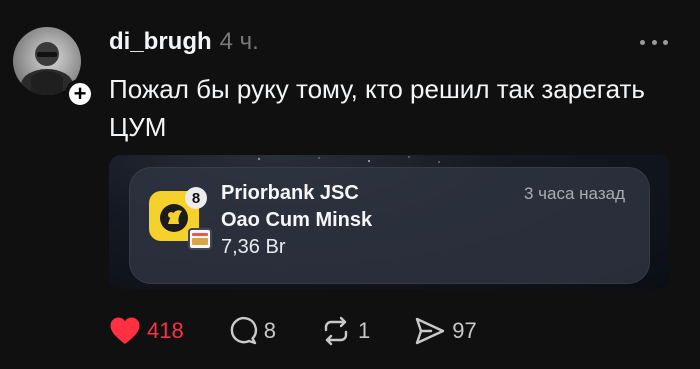 Image resolution: width=700 pixels, height=369 pixels. I want to click on more-options-icon, so click(654, 42).